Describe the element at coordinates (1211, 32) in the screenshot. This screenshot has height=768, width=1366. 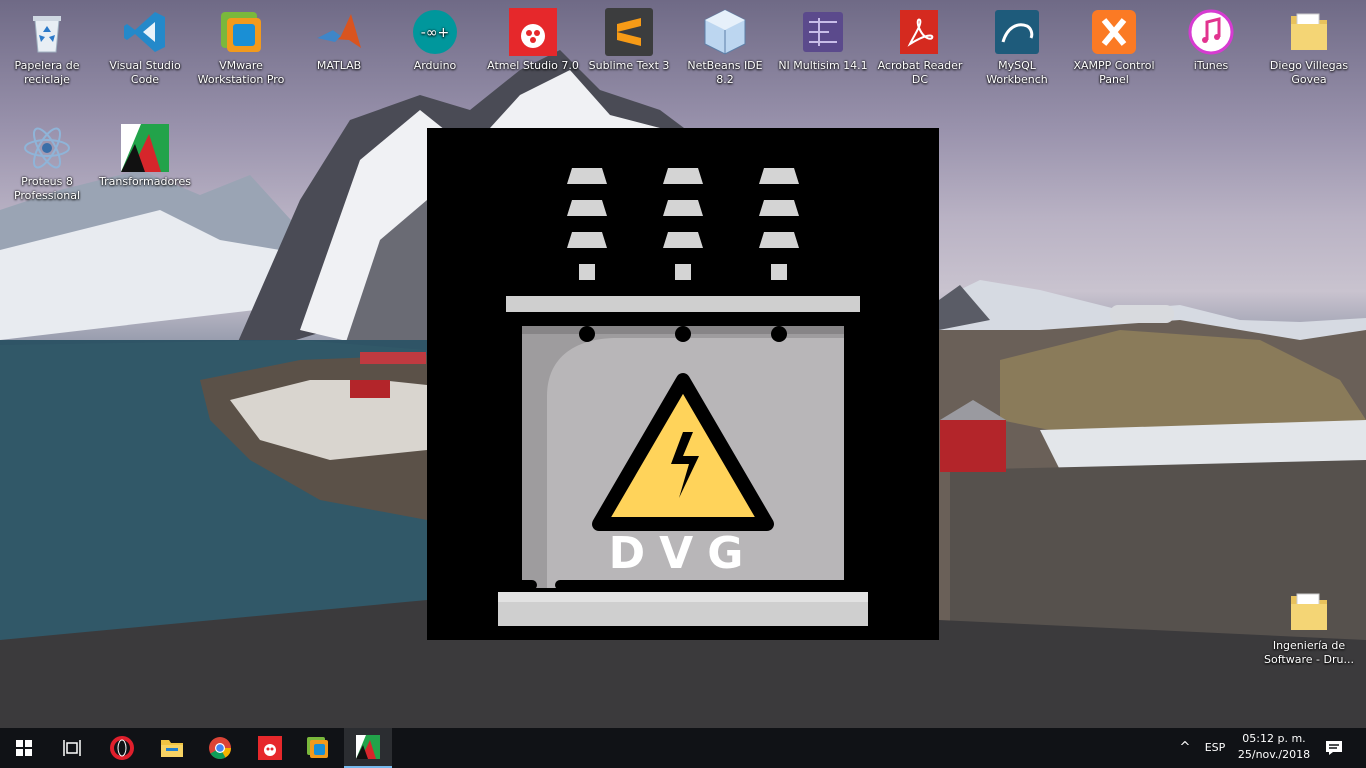
I see `itunes-icon` at that location.